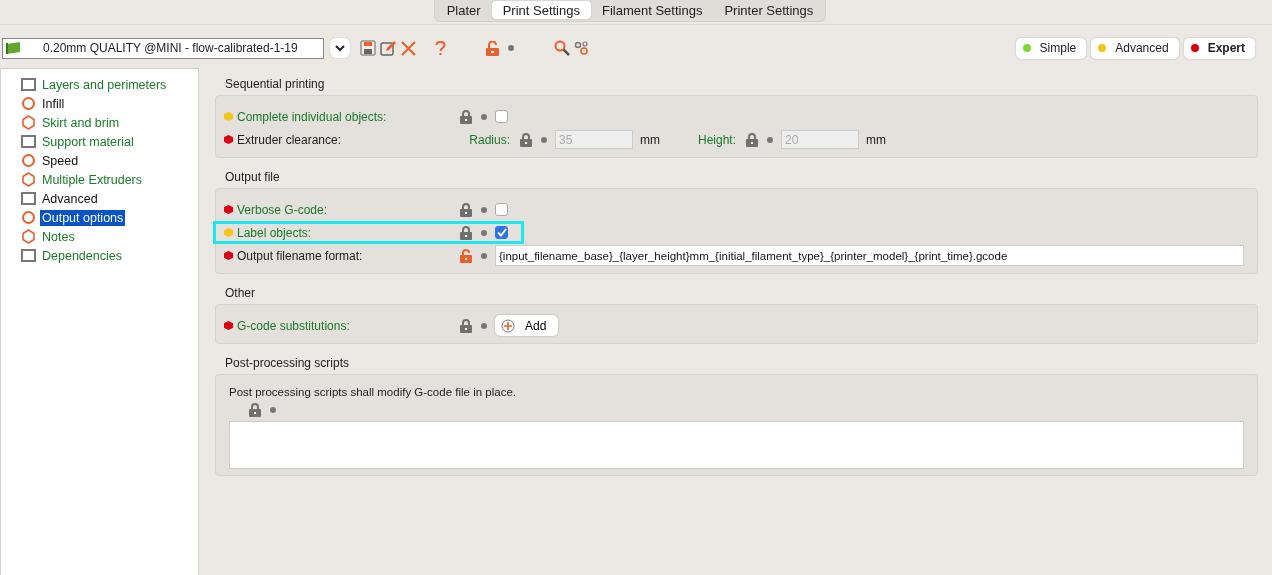 This screenshot has height=575, width=1272. What do you see at coordinates (70, 198) in the screenshot?
I see `sidebar-item: Advanced` at bounding box center [70, 198].